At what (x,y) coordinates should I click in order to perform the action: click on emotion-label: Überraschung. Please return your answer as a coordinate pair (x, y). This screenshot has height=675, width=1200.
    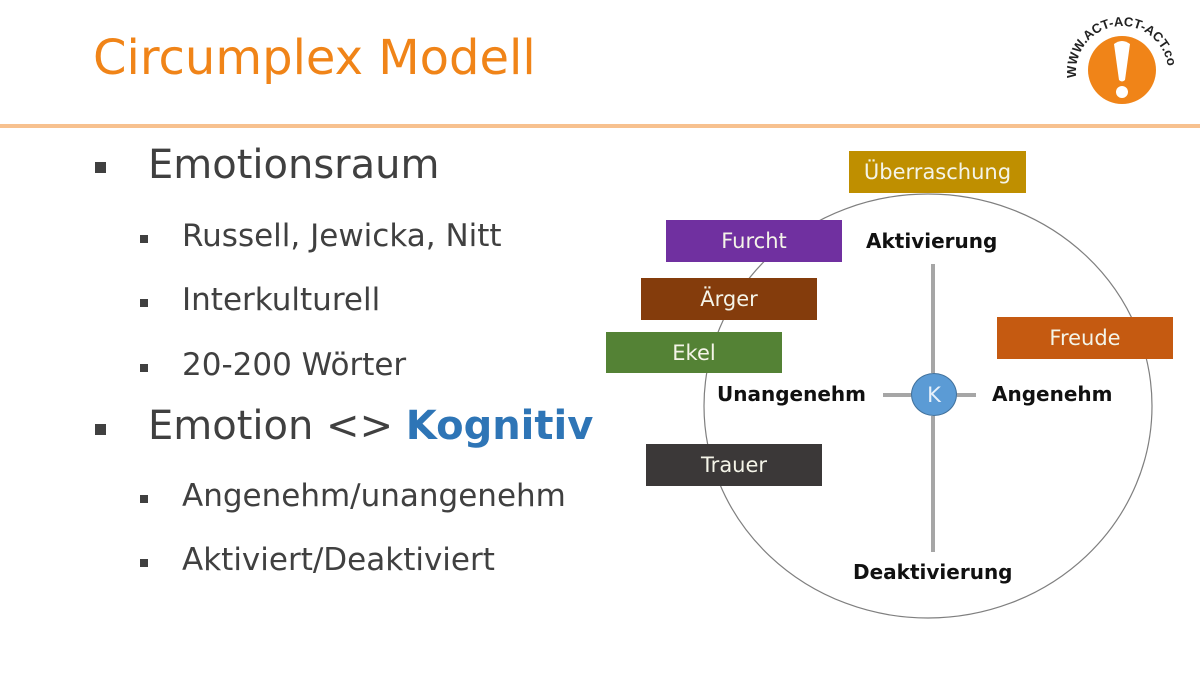
    Looking at the image, I should click on (937, 172).